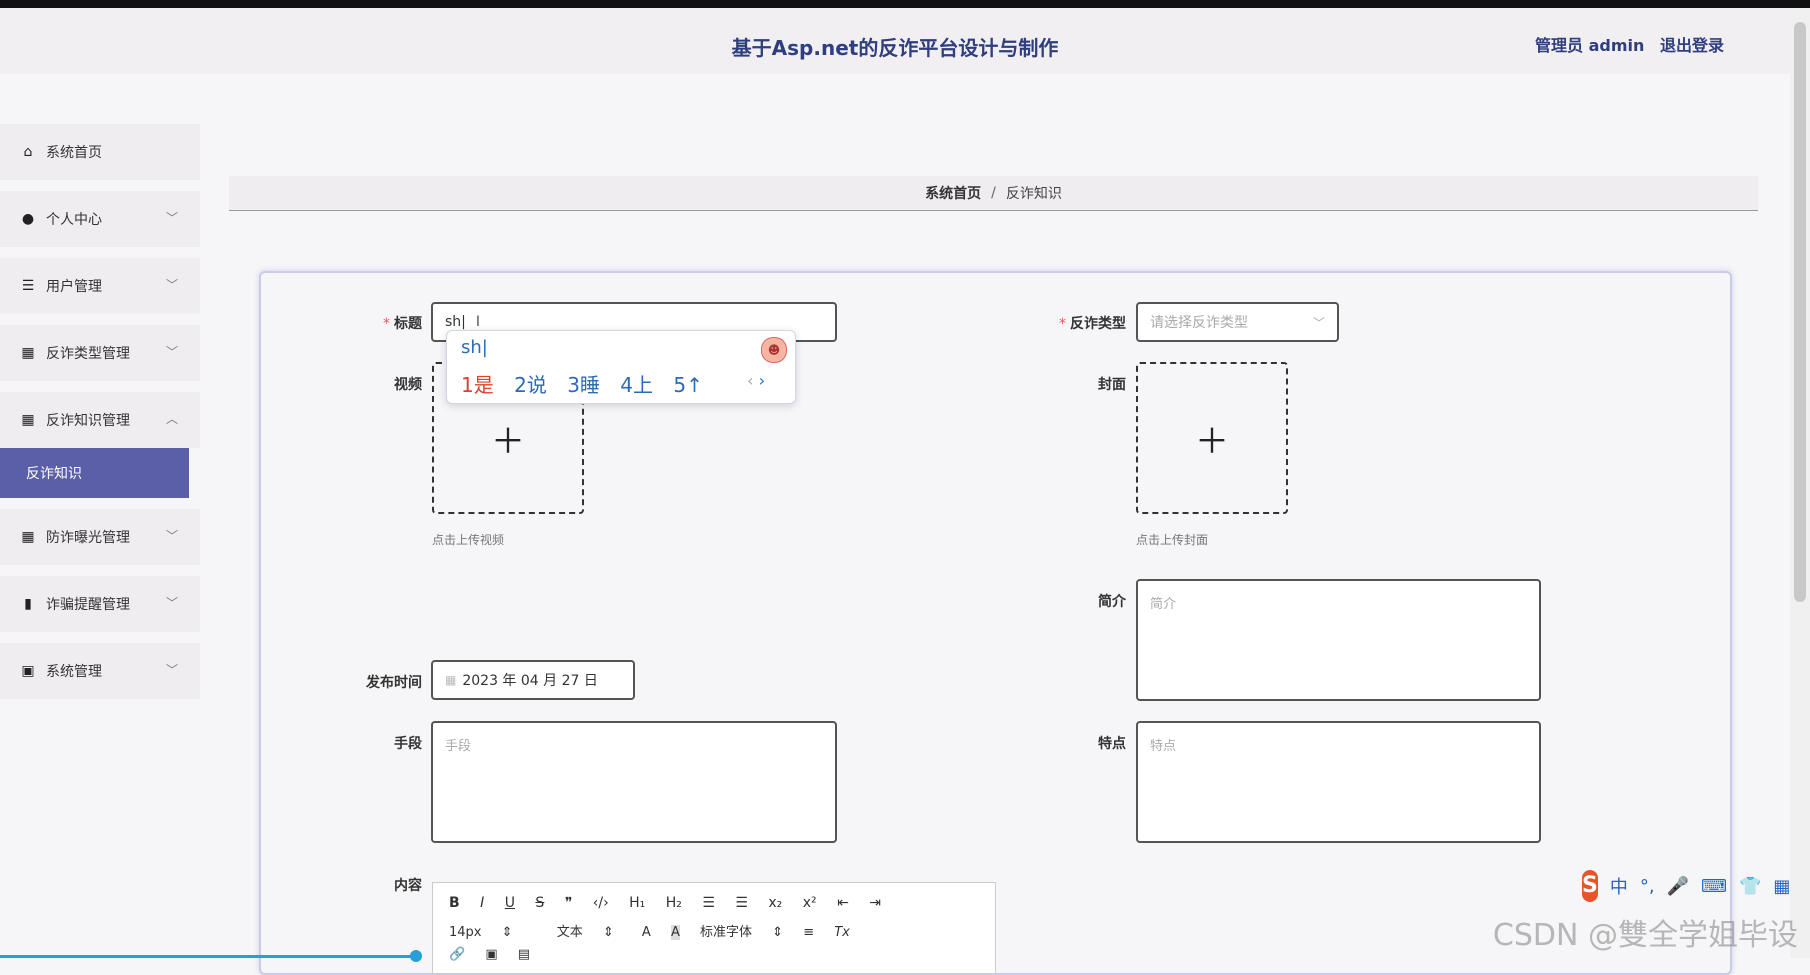 The image size is (1810, 975). Describe the element at coordinates (100, 219) in the screenshot. I see `sidebar-item-personal: ● 个人中心 ﹀` at that location.